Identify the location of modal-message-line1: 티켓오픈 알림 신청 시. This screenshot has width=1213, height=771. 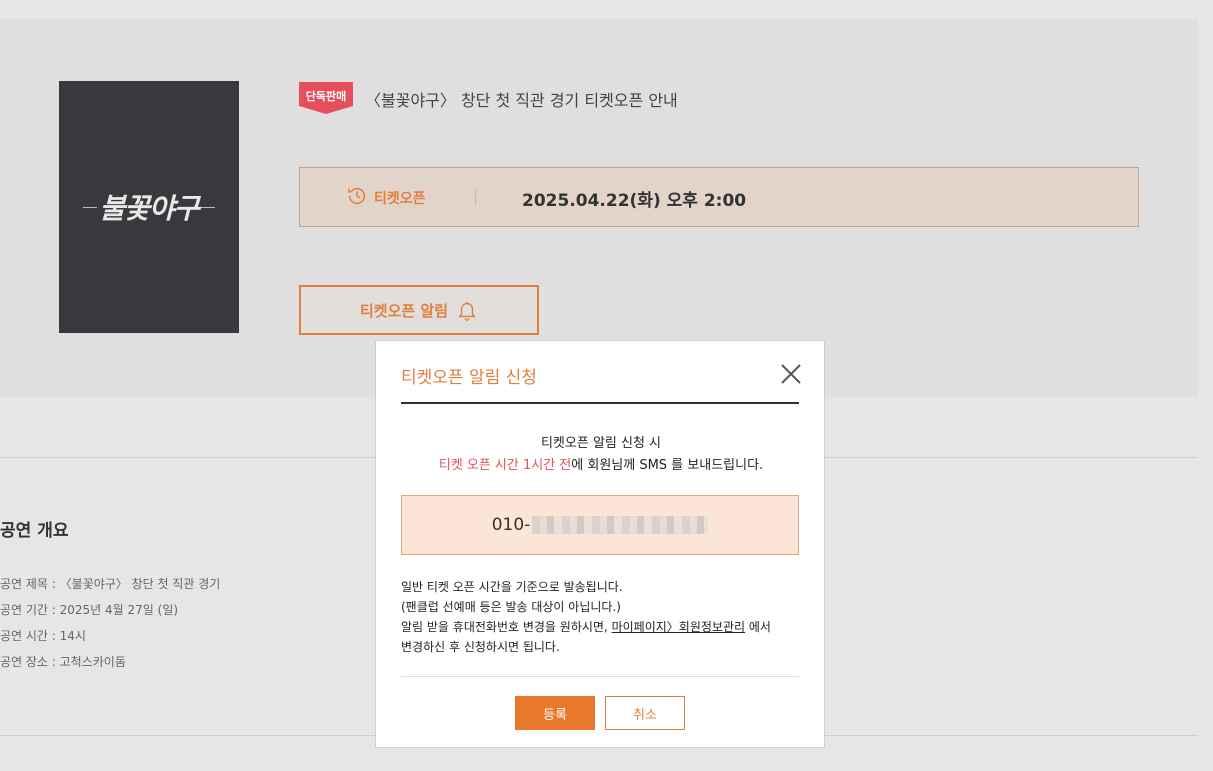
(601, 443).